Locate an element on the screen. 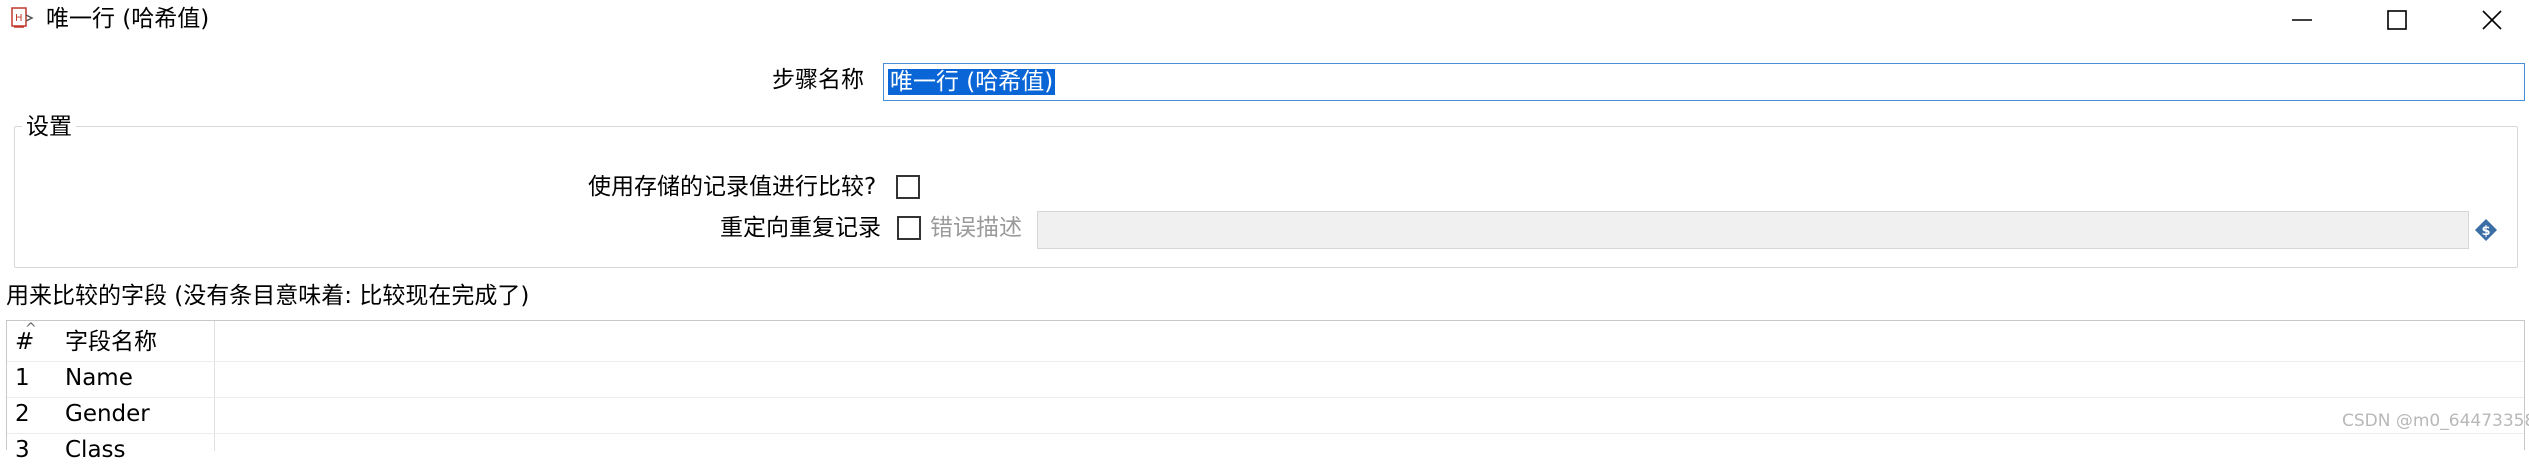 The image size is (2529, 465). column-separator is located at coordinates (214, 386).